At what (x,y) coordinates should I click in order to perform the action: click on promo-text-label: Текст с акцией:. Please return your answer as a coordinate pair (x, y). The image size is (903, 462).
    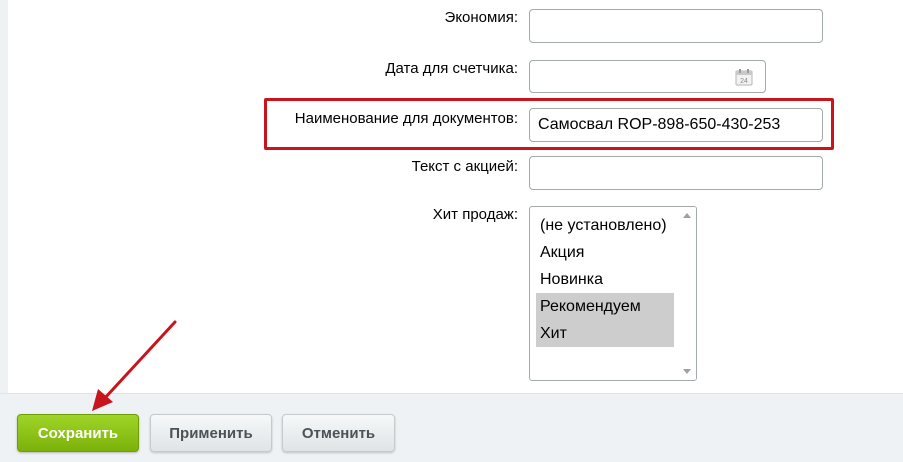
    Looking at the image, I should click on (464, 166).